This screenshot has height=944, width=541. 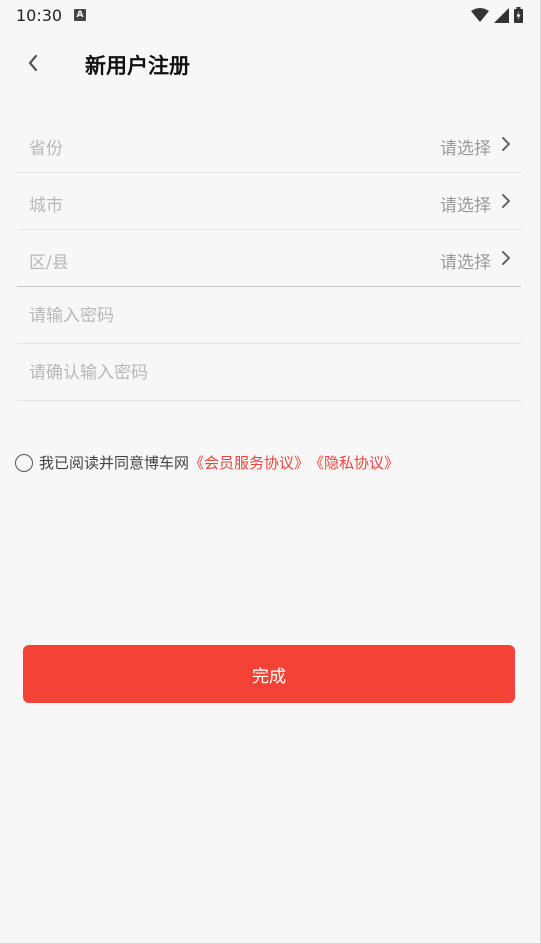 I want to click on battery-icon, so click(x=518, y=15).